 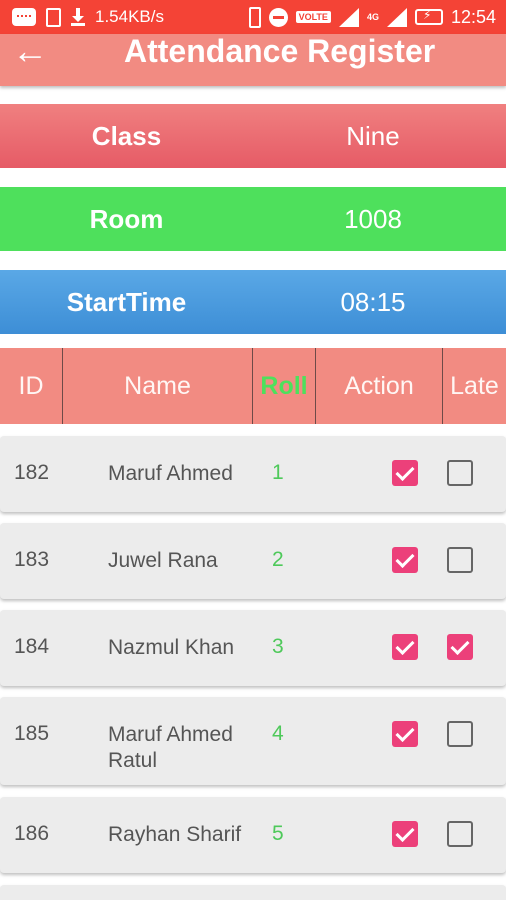 I want to click on do-not-disturb-icon, so click(x=278, y=17).